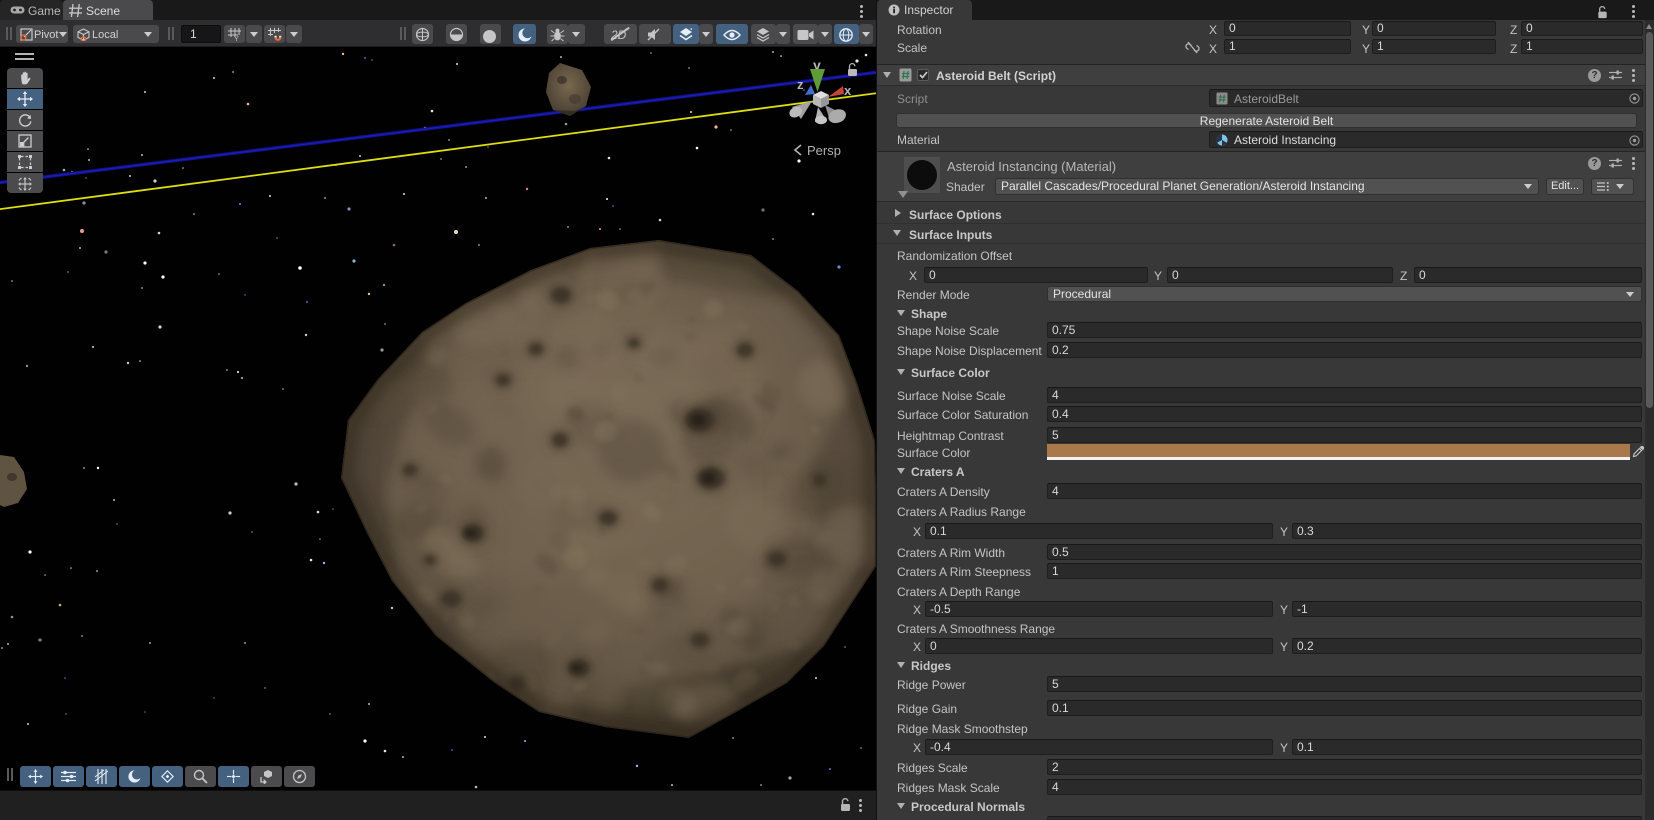 This screenshot has height=820, width=1654. Describe the element at coordinates (236, 38) in the screenshot. I see `svg-text: Y` at that location.